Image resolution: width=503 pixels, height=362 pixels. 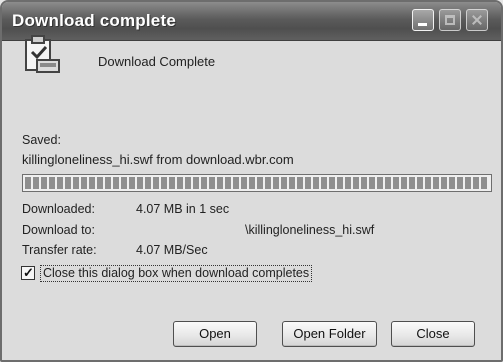 I want to click on minimize-icon, so click(x=422, y=24).